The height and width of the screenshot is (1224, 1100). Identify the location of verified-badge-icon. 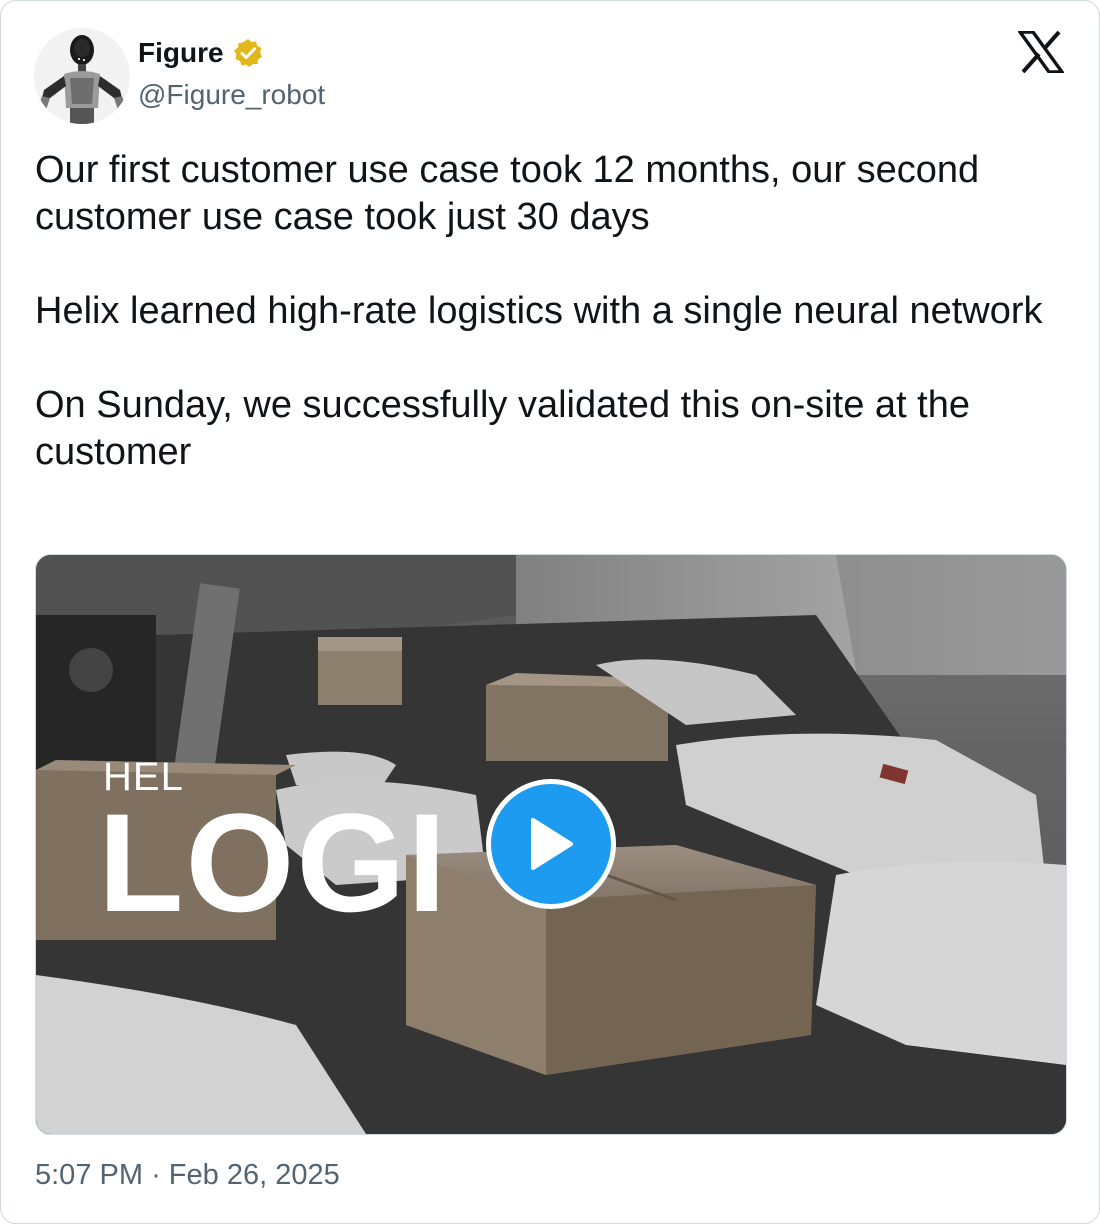
(248, 53).